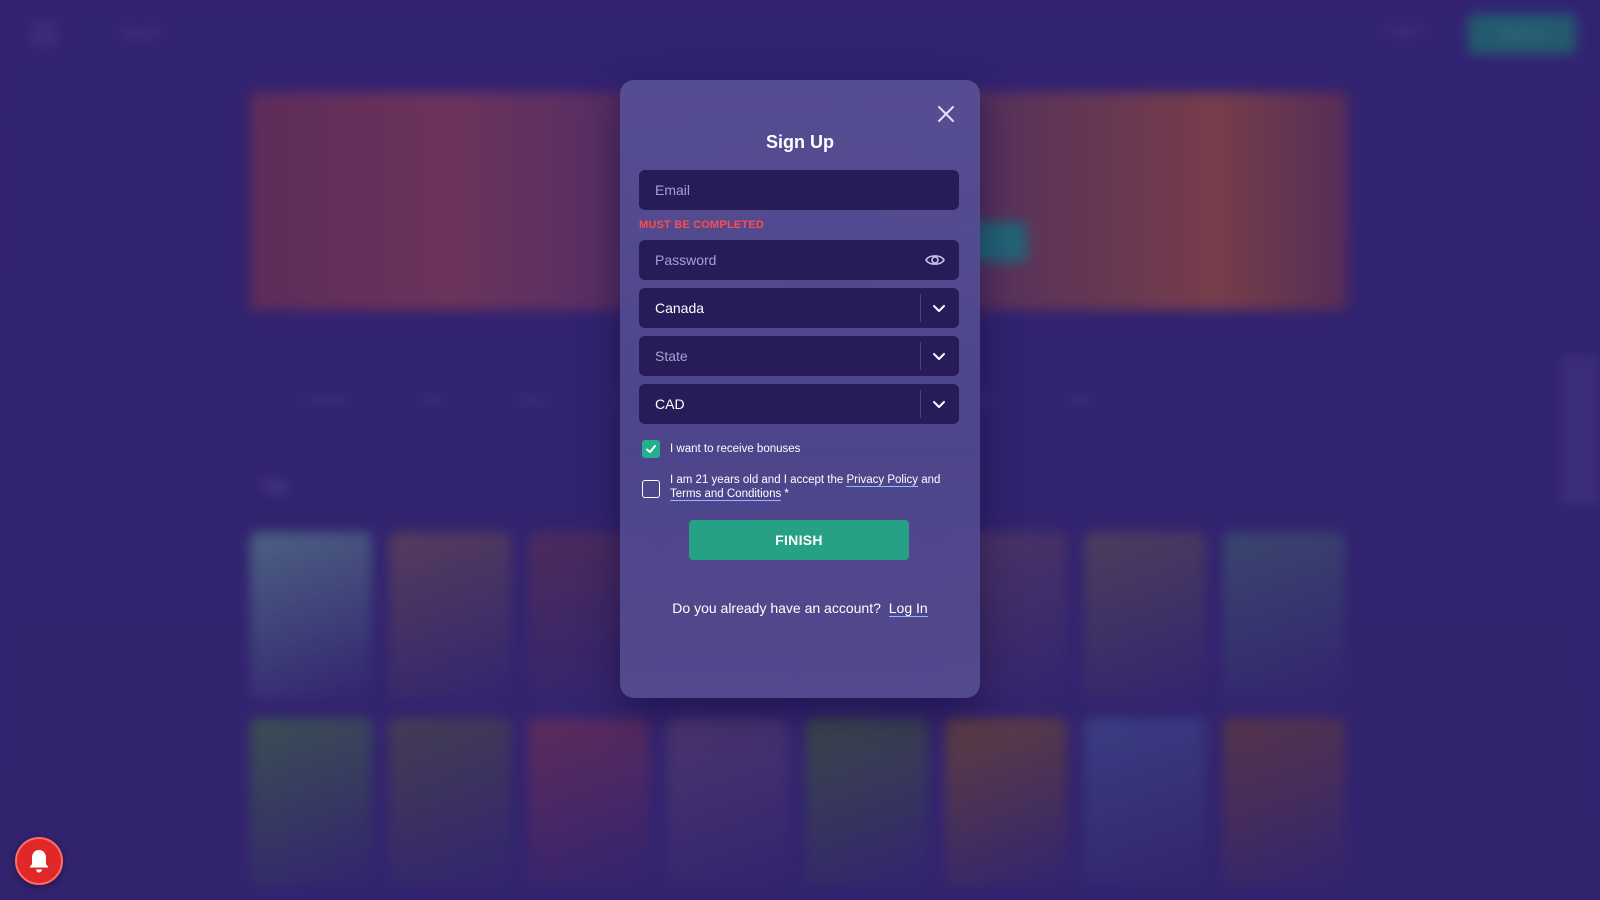  Describe the element at coordinates (680, 308) in the screenshot. I see `country-value: Canada` at that location.